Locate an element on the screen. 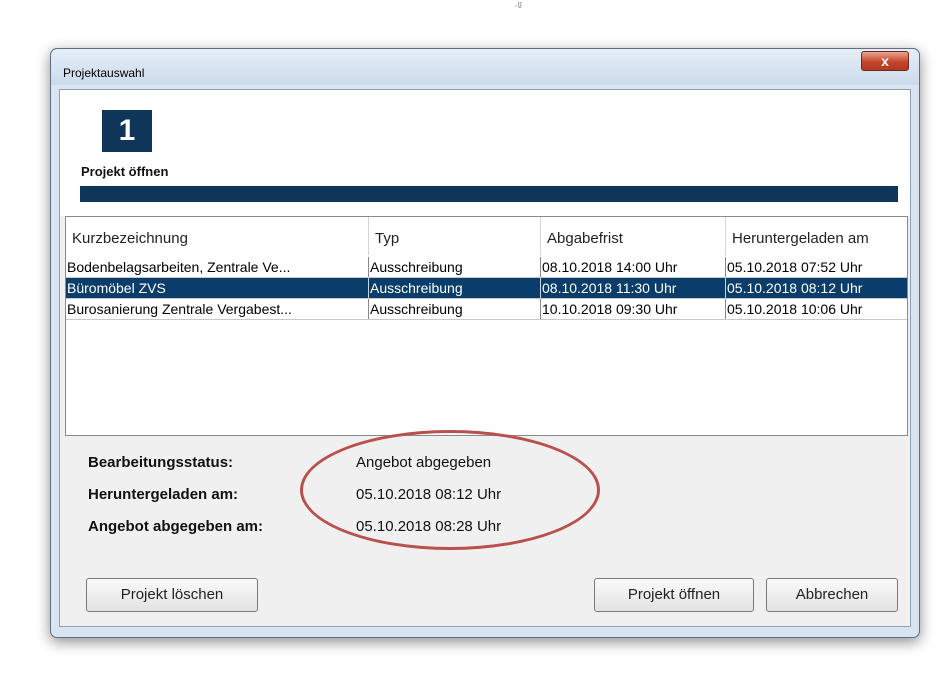 This screenshot has height=682, width=944. column-header-abgabefrist: Abgabefrist is located at coordinates (633, 236).